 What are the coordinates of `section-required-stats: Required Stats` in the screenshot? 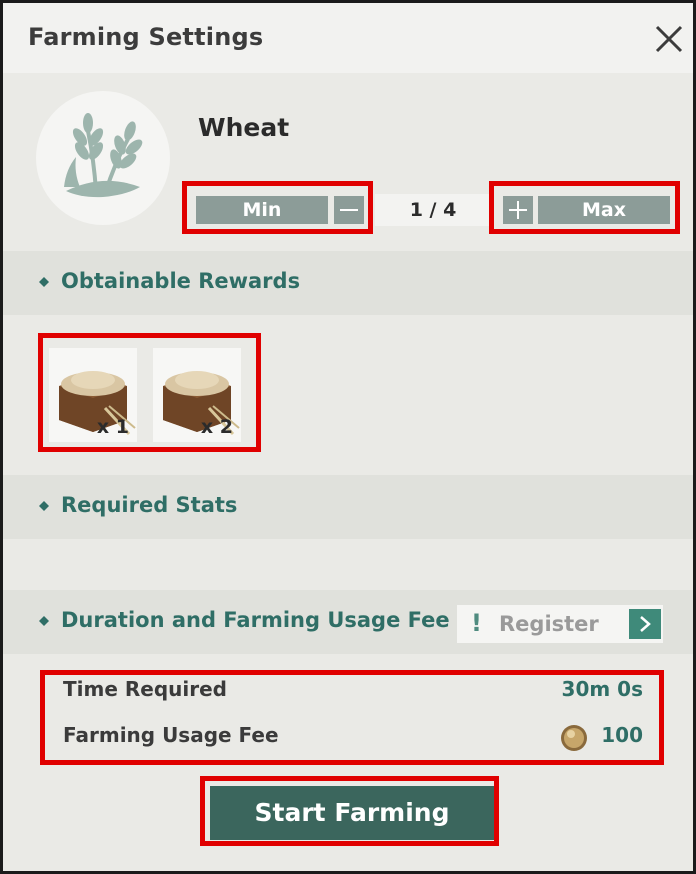 It's located at (348, 507).